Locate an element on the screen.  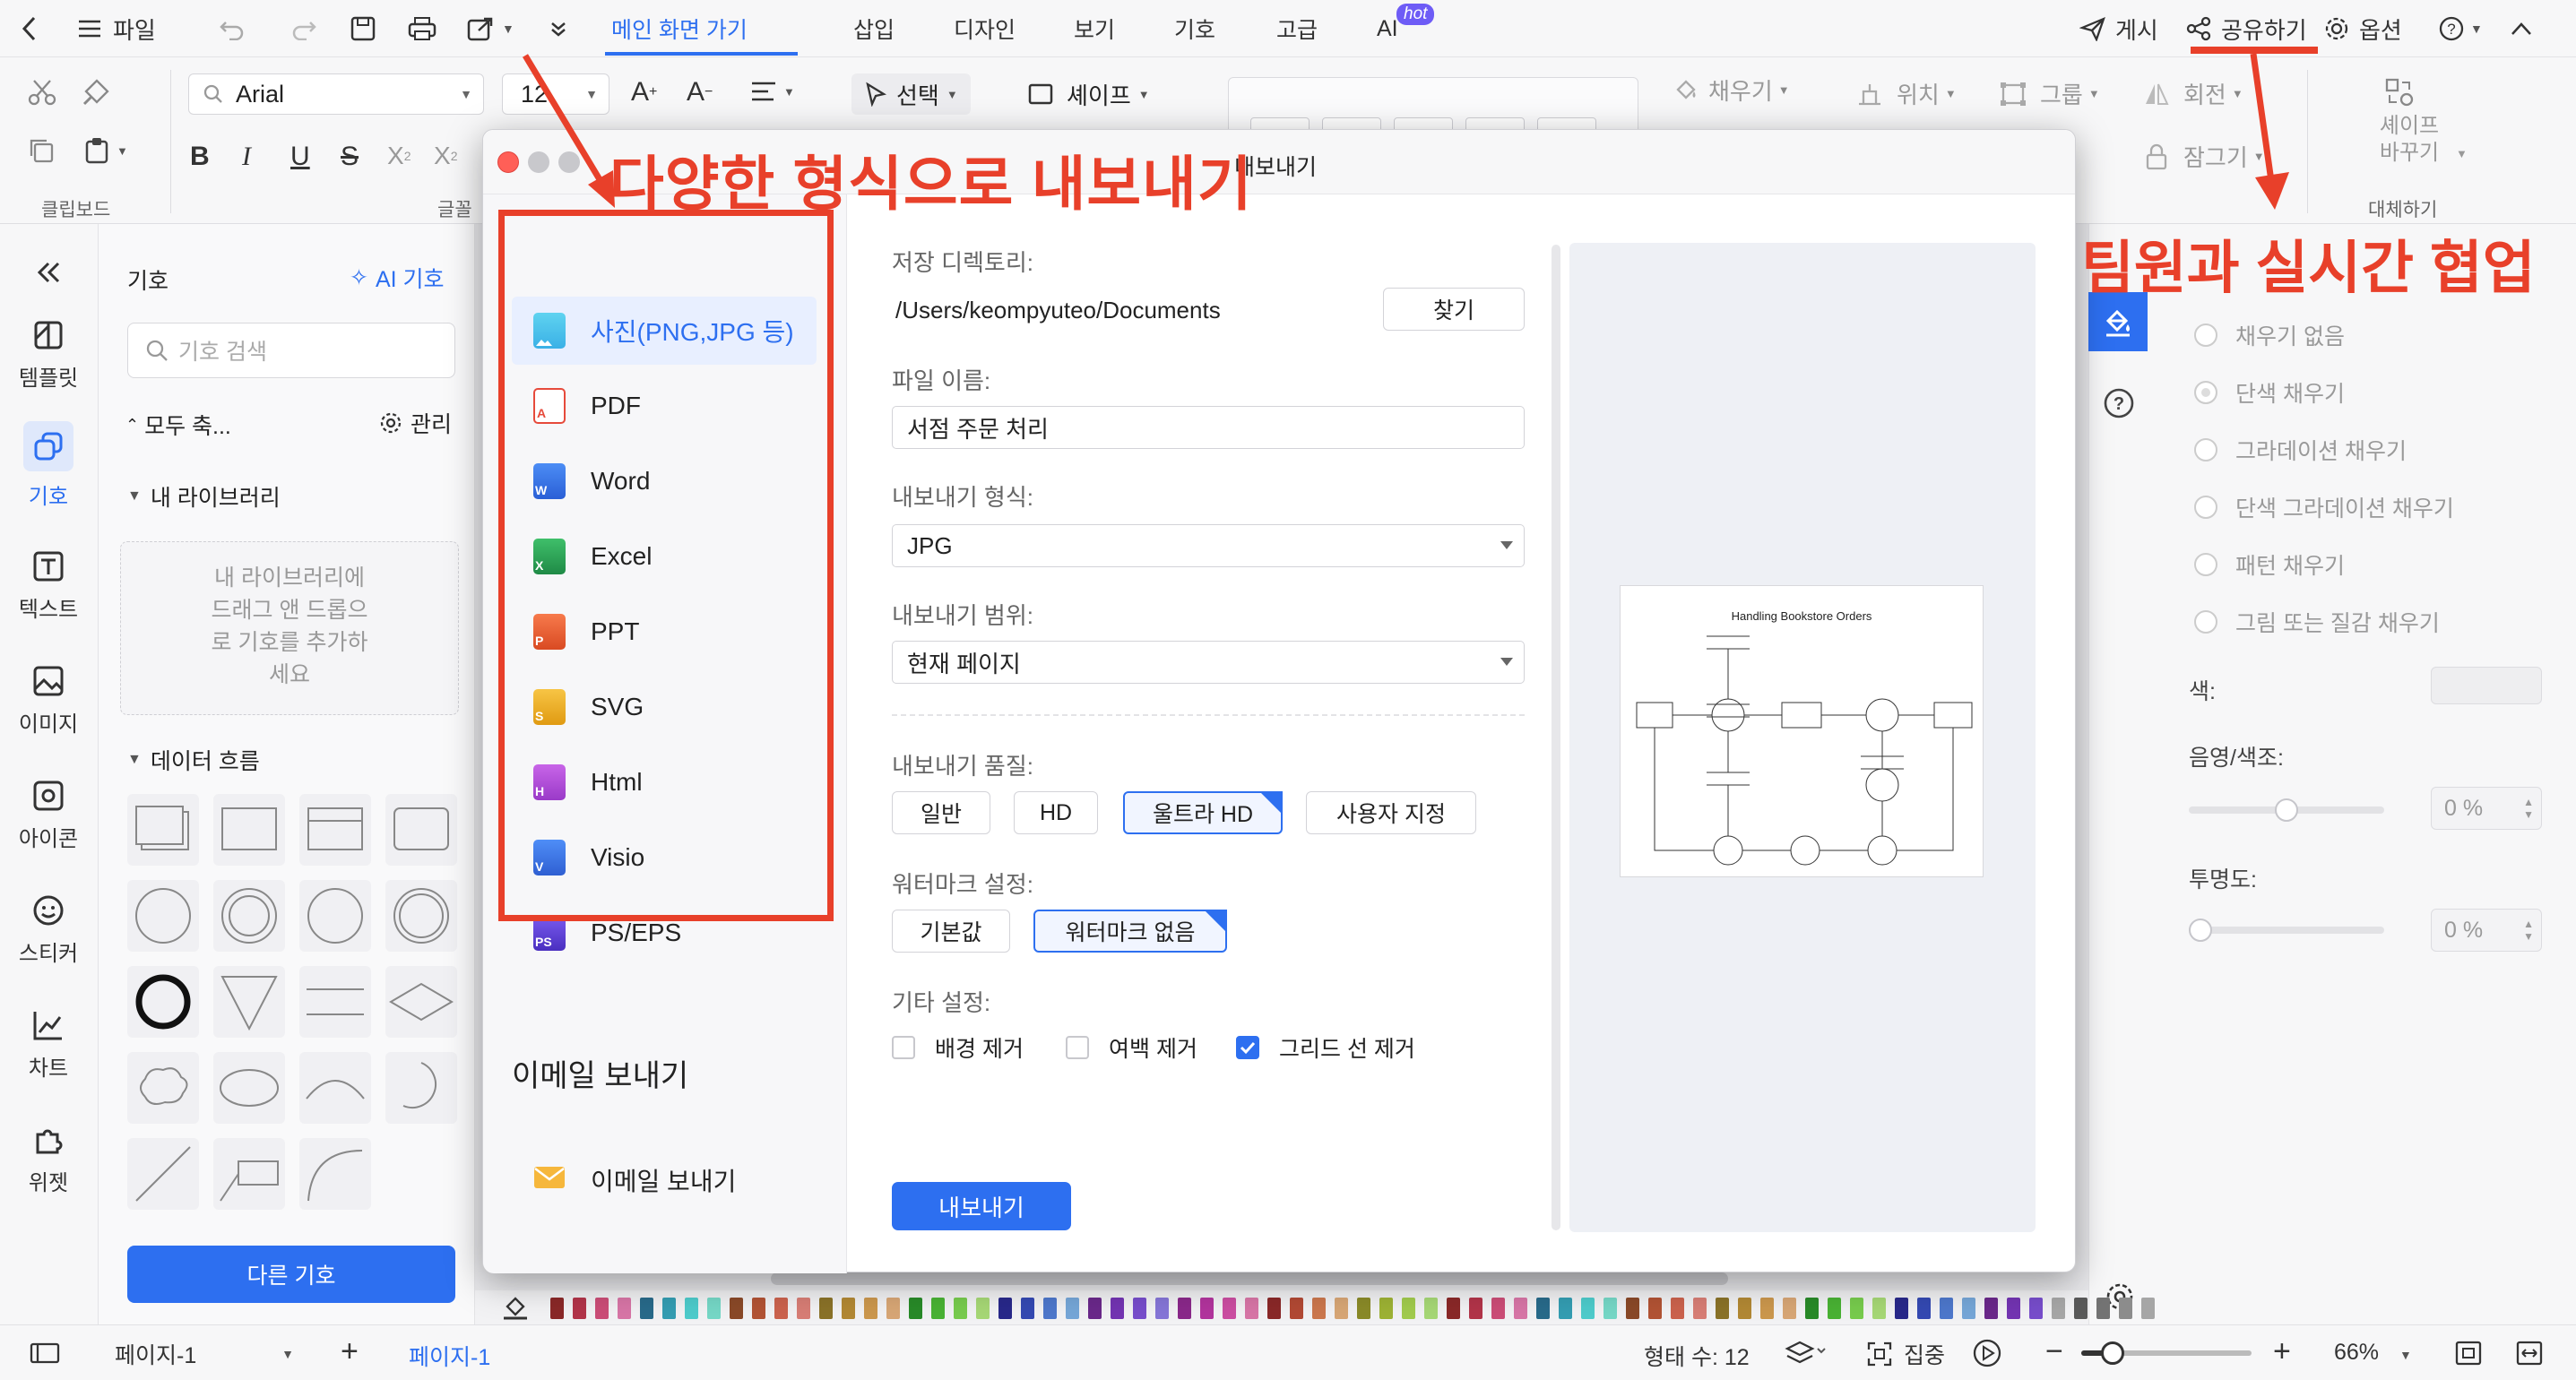
fill-option-gradient: 그라데이션 채우기 is located at coordinates (2300, 450).